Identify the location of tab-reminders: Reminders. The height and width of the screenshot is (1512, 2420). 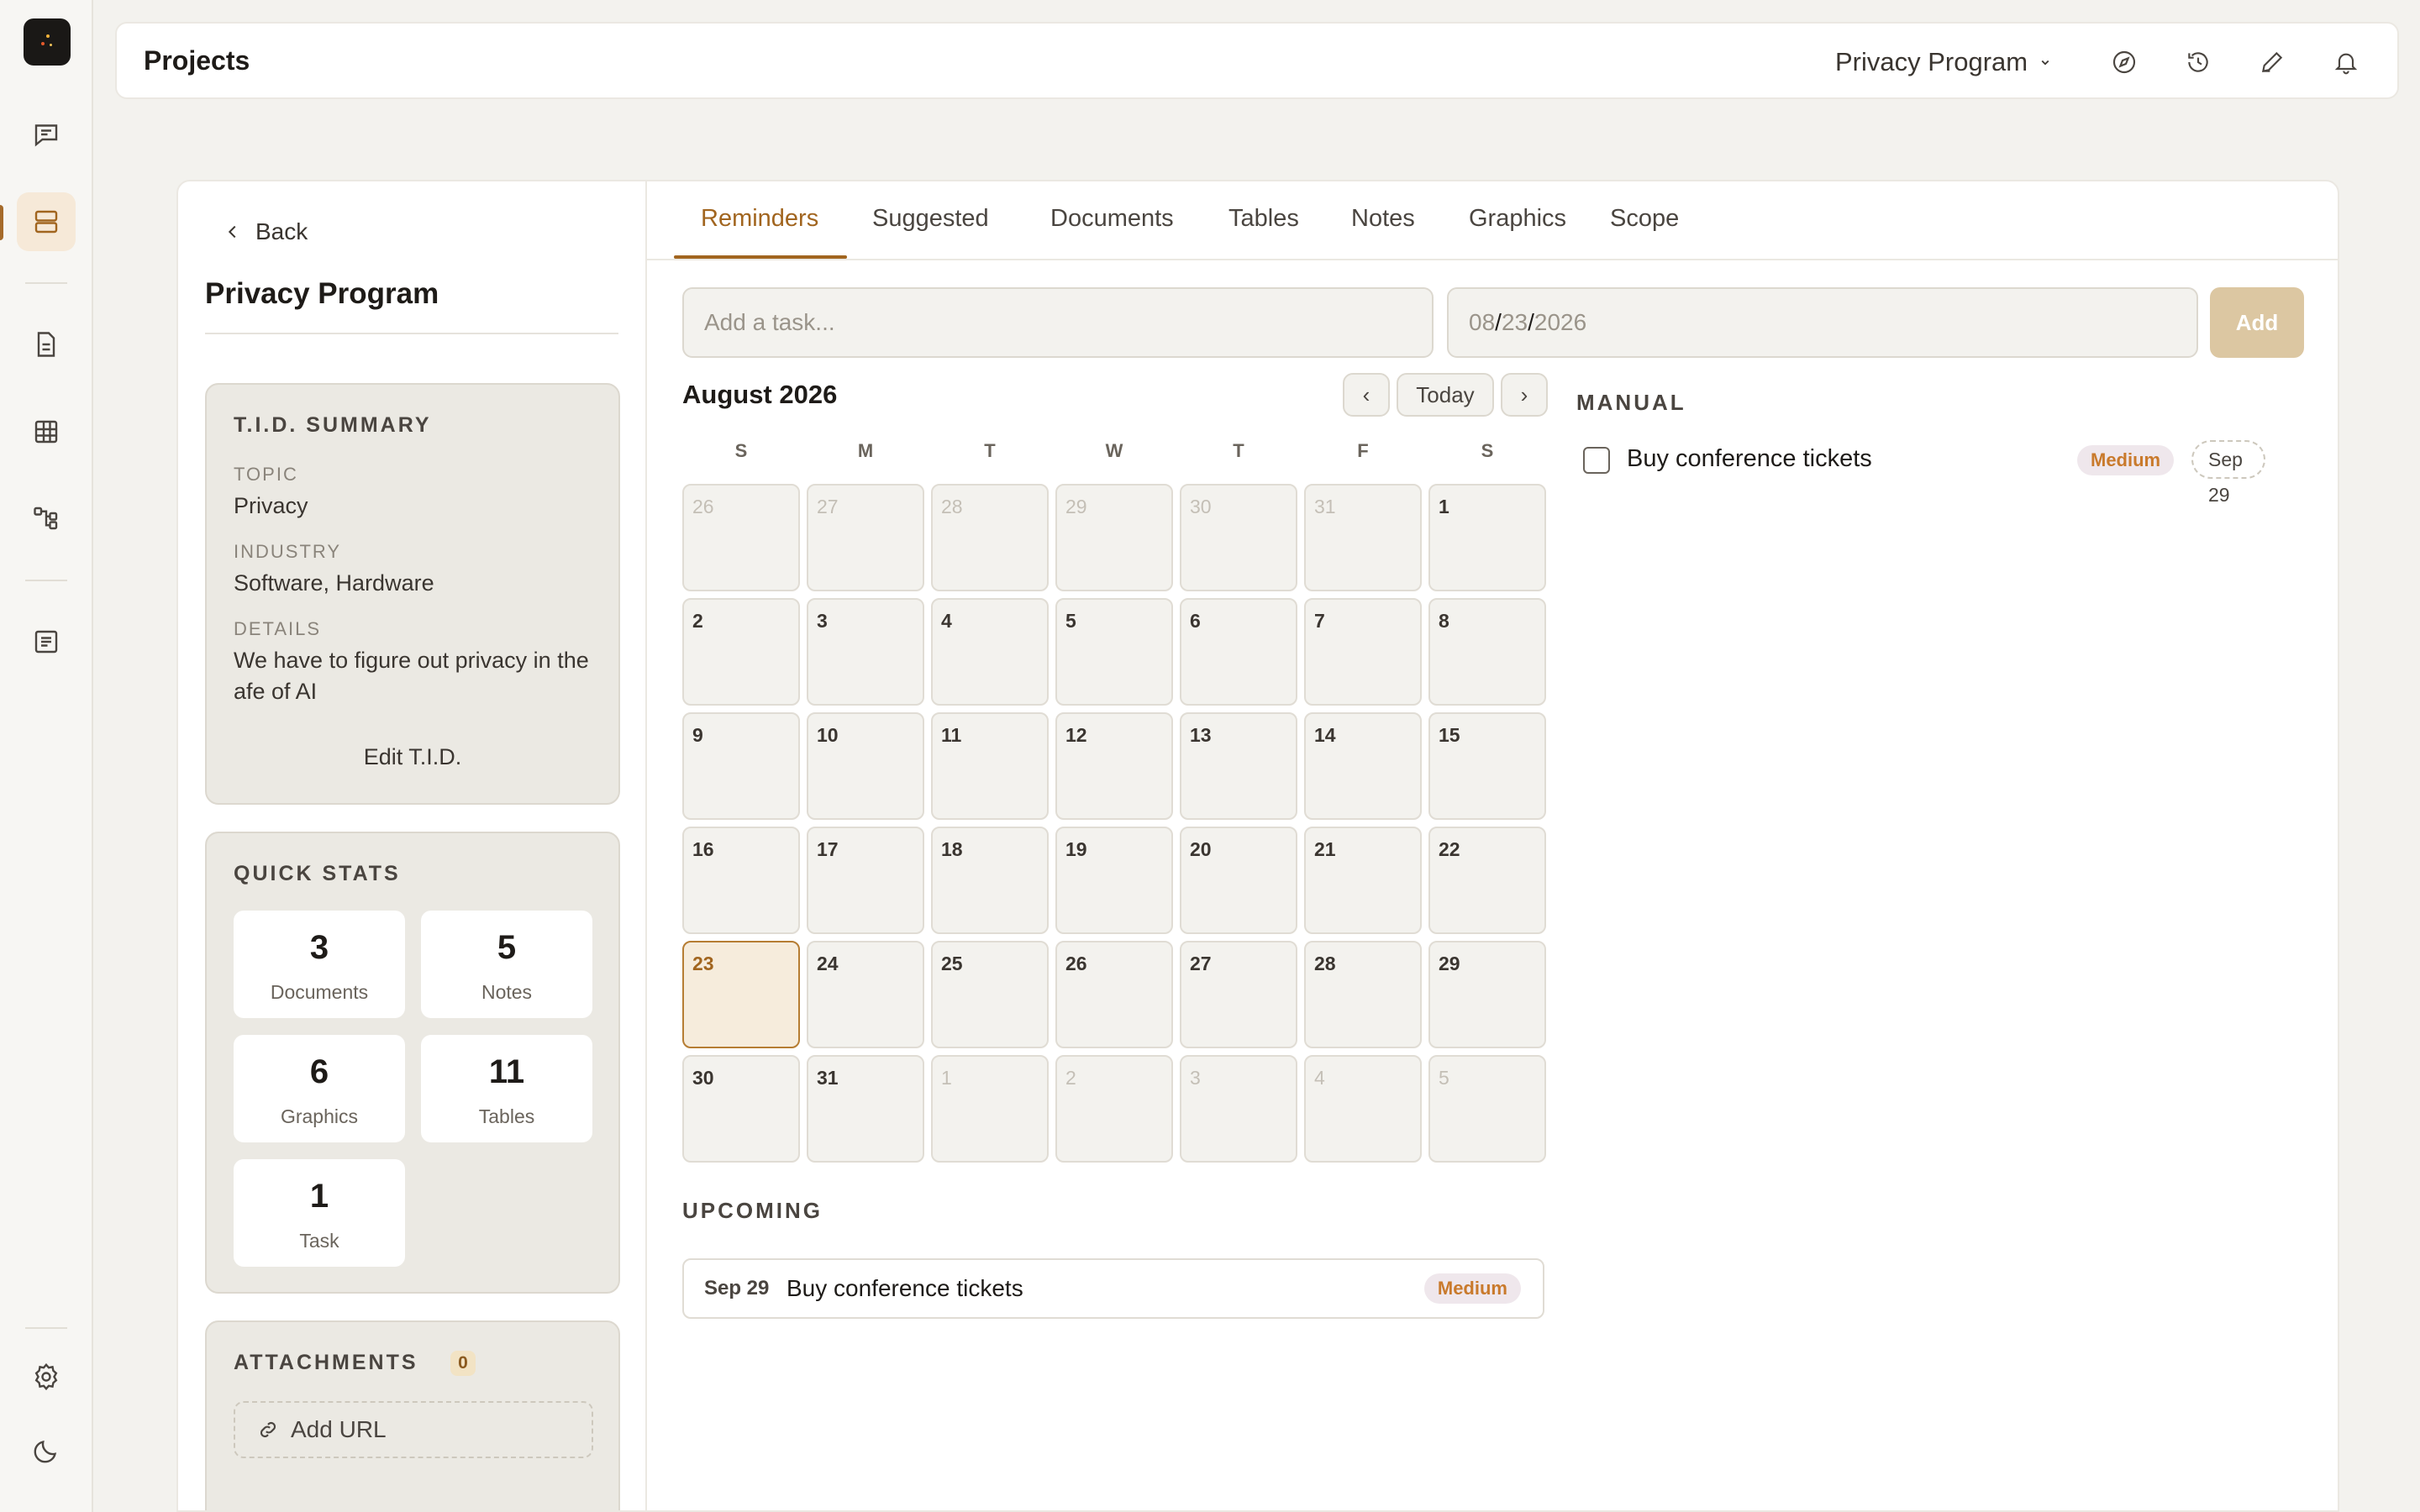
(759, 219).